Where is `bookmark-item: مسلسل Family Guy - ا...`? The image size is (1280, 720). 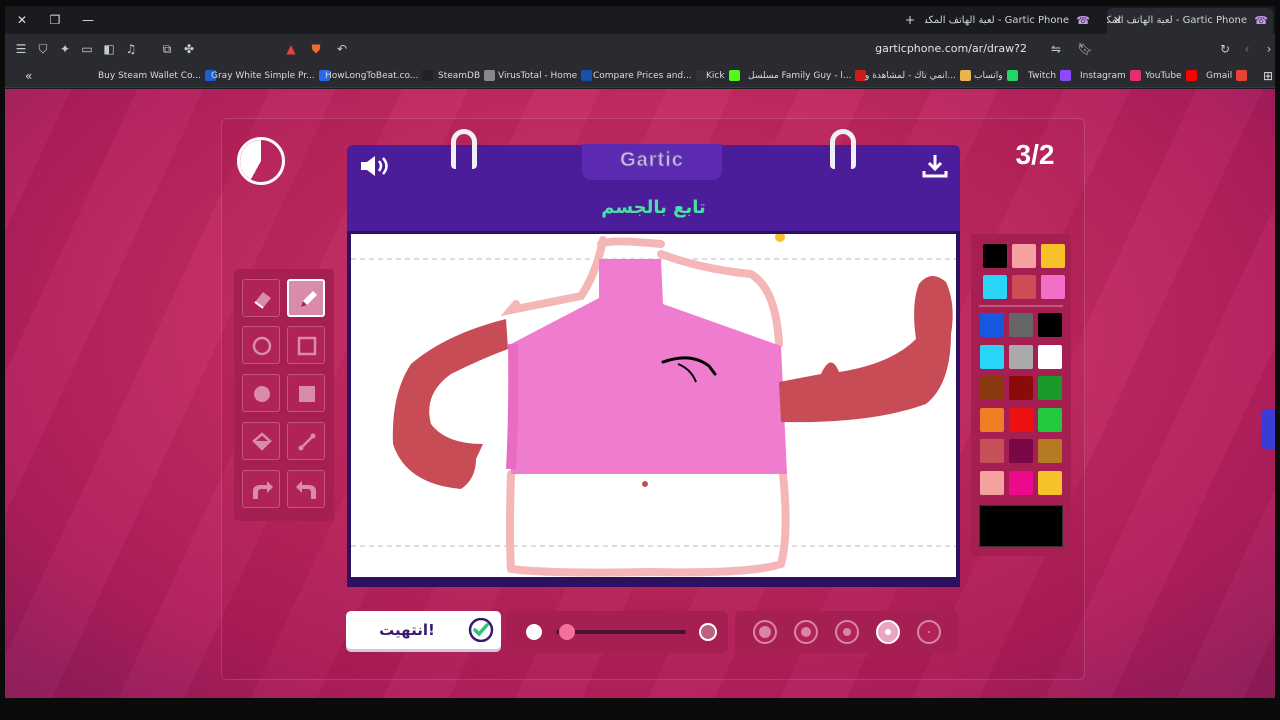 bookmark-item: مسلسل Family Guy - ا... is located at coordinates (807, 76).